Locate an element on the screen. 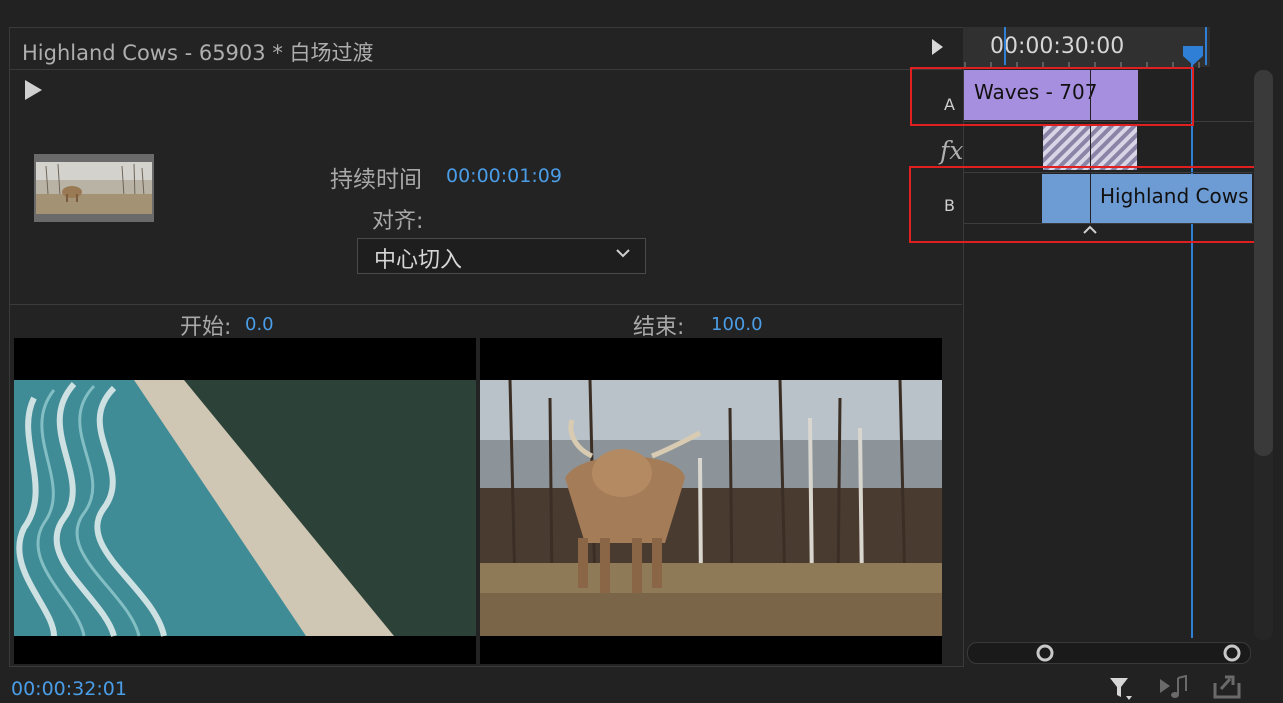 The image size is (1283, 703). end-value: 100.0 is located at coordinates (737, 324).